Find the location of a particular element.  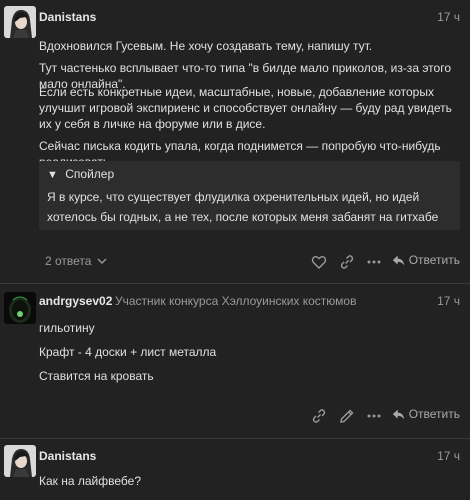

post-3: Danistans 17 ч Как на лайфвебе? is located at coordinates (235, 469).